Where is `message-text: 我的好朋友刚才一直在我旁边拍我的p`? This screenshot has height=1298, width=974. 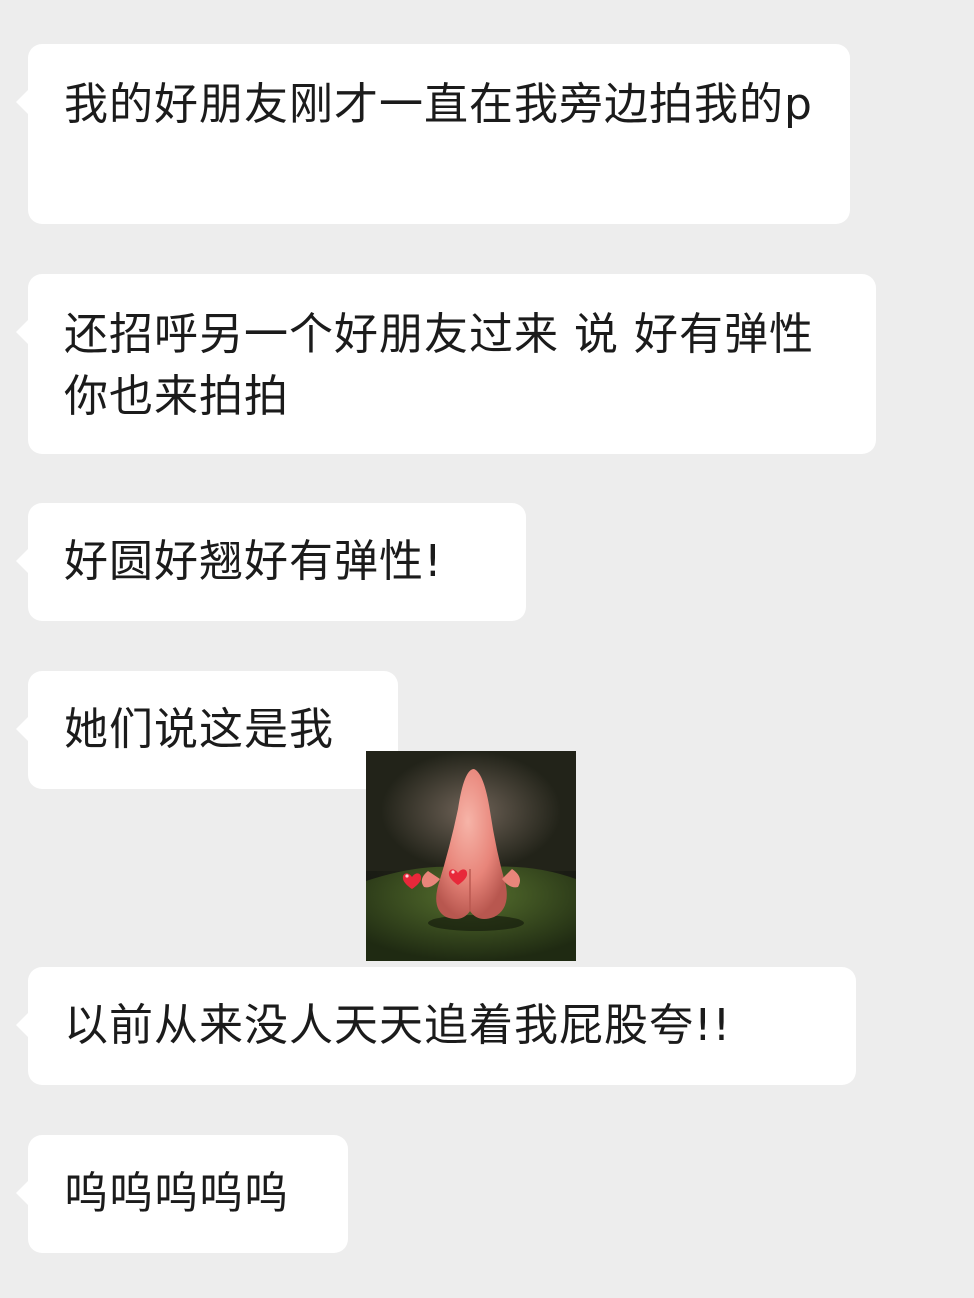 message-text: 我的好朋友刚才一直在我旁边拍我的p is located at coordinates (438, 104).